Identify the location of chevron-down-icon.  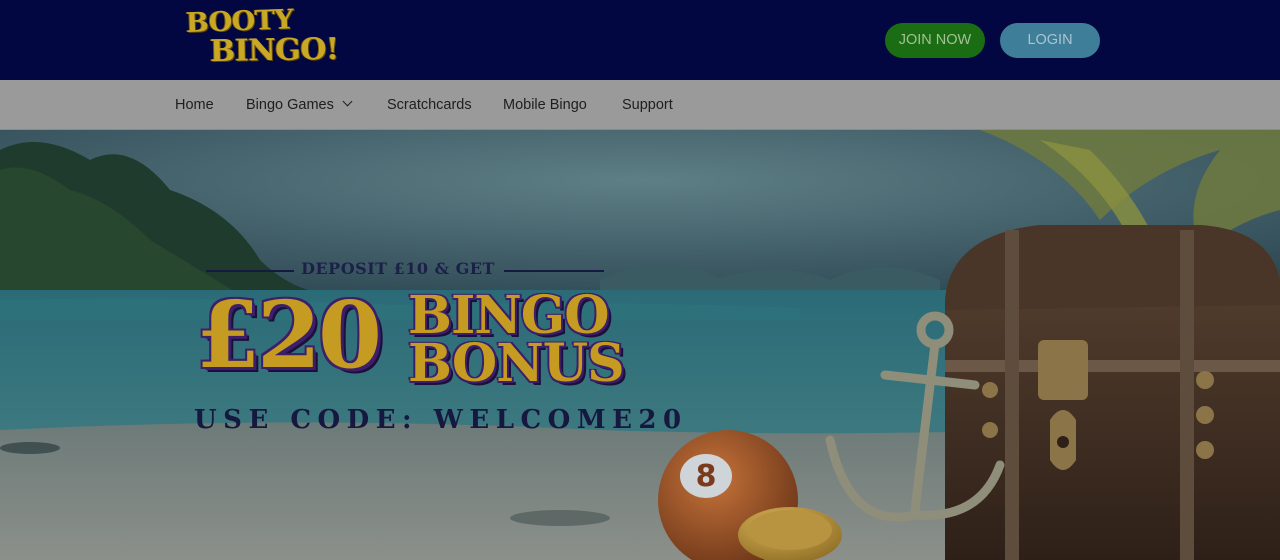
(347, 101).